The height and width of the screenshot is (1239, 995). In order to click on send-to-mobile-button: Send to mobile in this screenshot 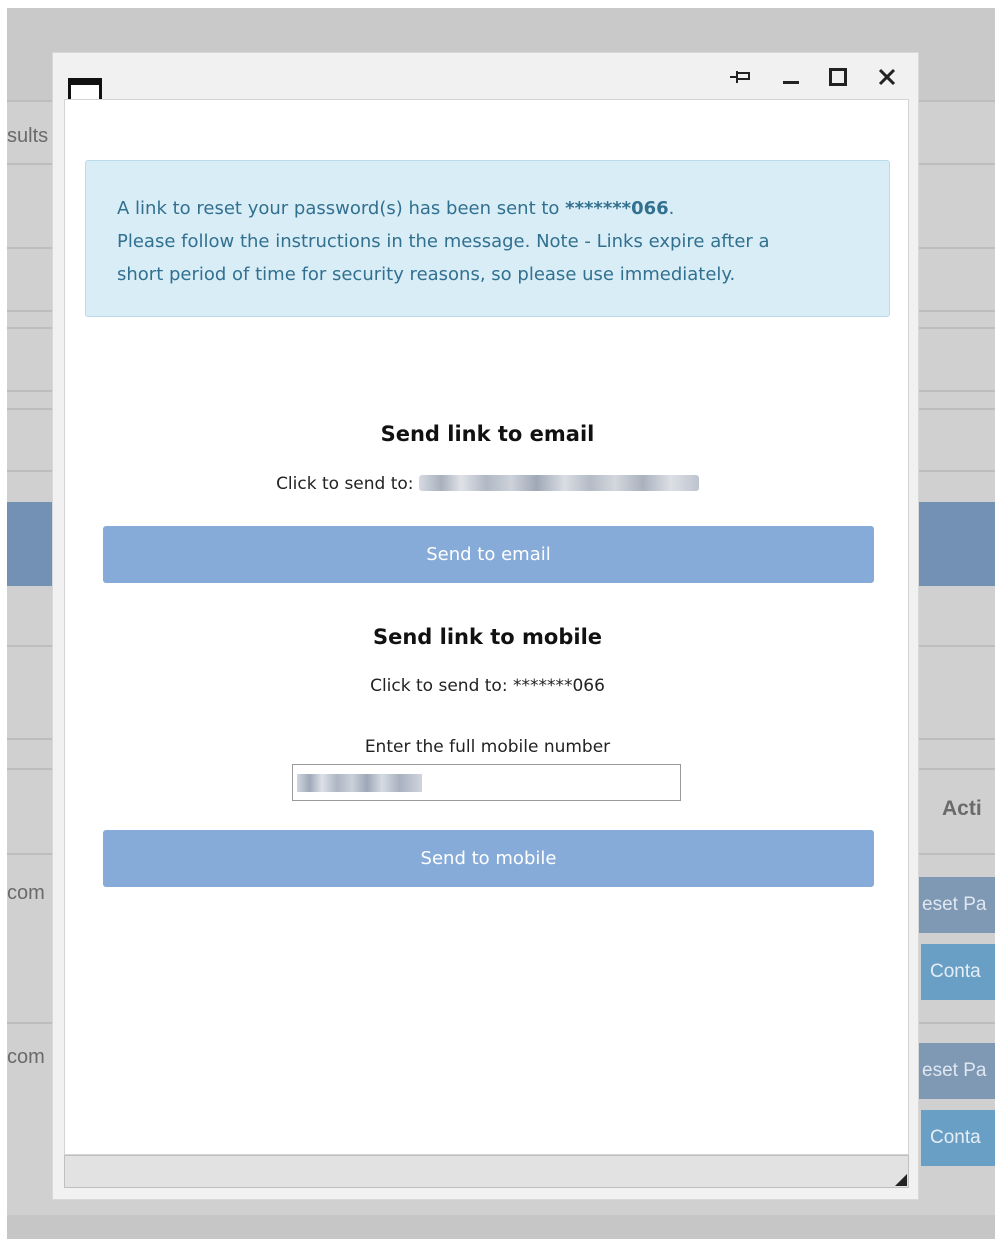, I will do `click(488, 858)`.